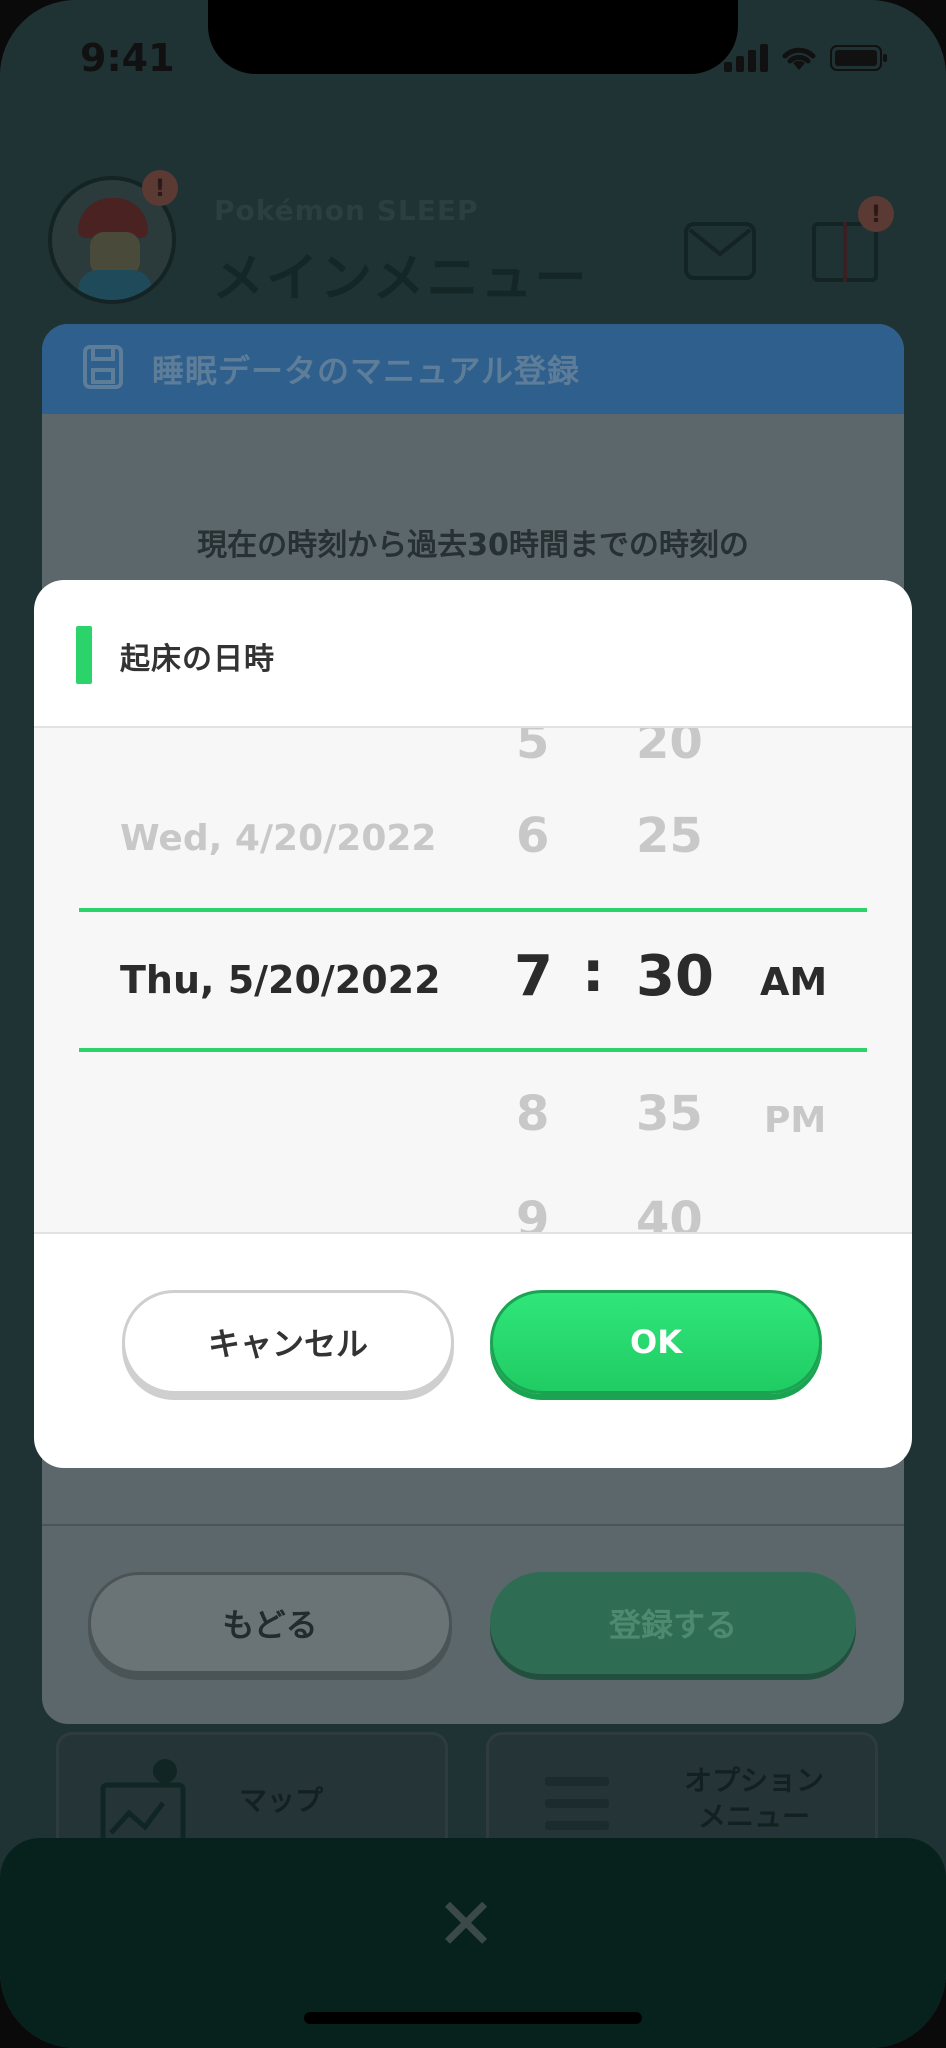  Describe the element at coordinates (281, 1800) in the screenshot. I see `map-tile-label: マップ` at that location.